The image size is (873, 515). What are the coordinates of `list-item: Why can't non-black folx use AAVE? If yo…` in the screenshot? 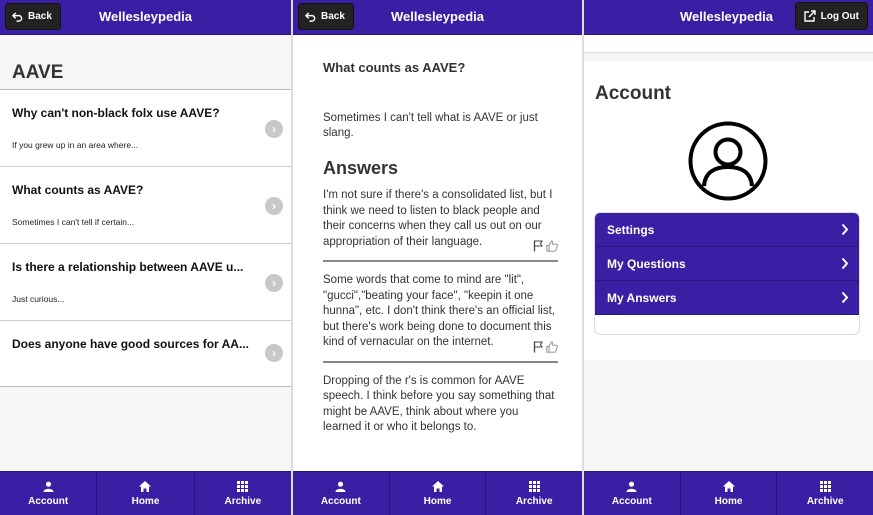 It's located at (145, 128).